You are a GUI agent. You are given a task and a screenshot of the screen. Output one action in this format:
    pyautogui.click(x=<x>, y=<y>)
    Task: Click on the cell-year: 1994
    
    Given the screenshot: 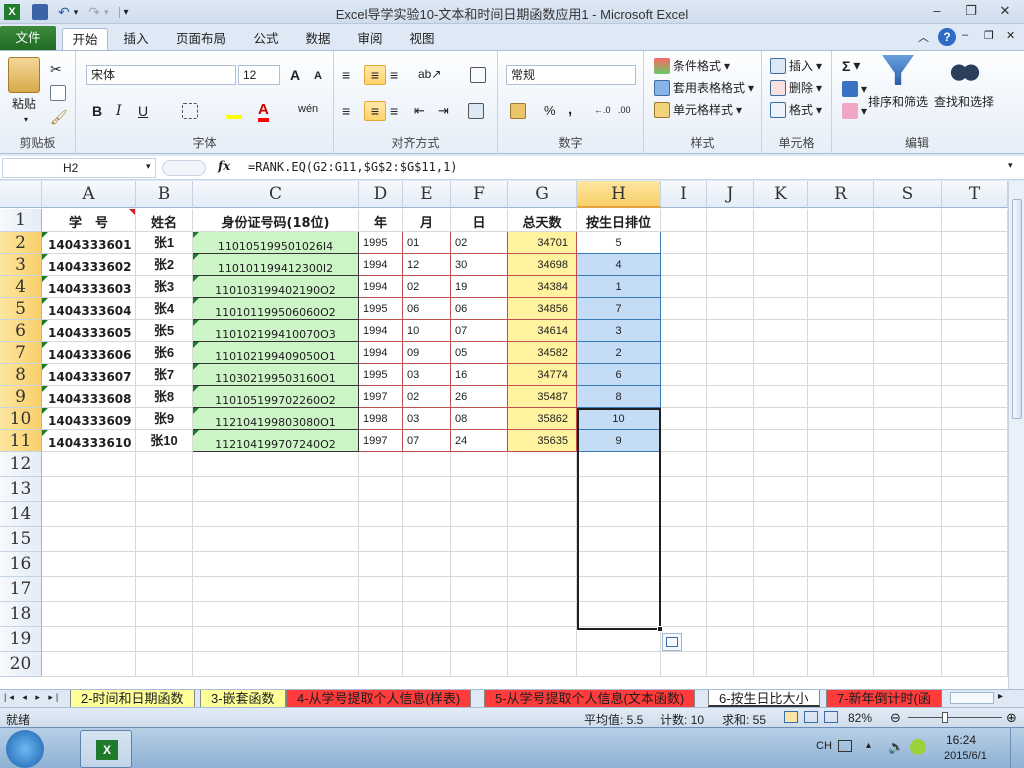 What is the action you would take?
    pyautogui.click(x=381, y=265)
    